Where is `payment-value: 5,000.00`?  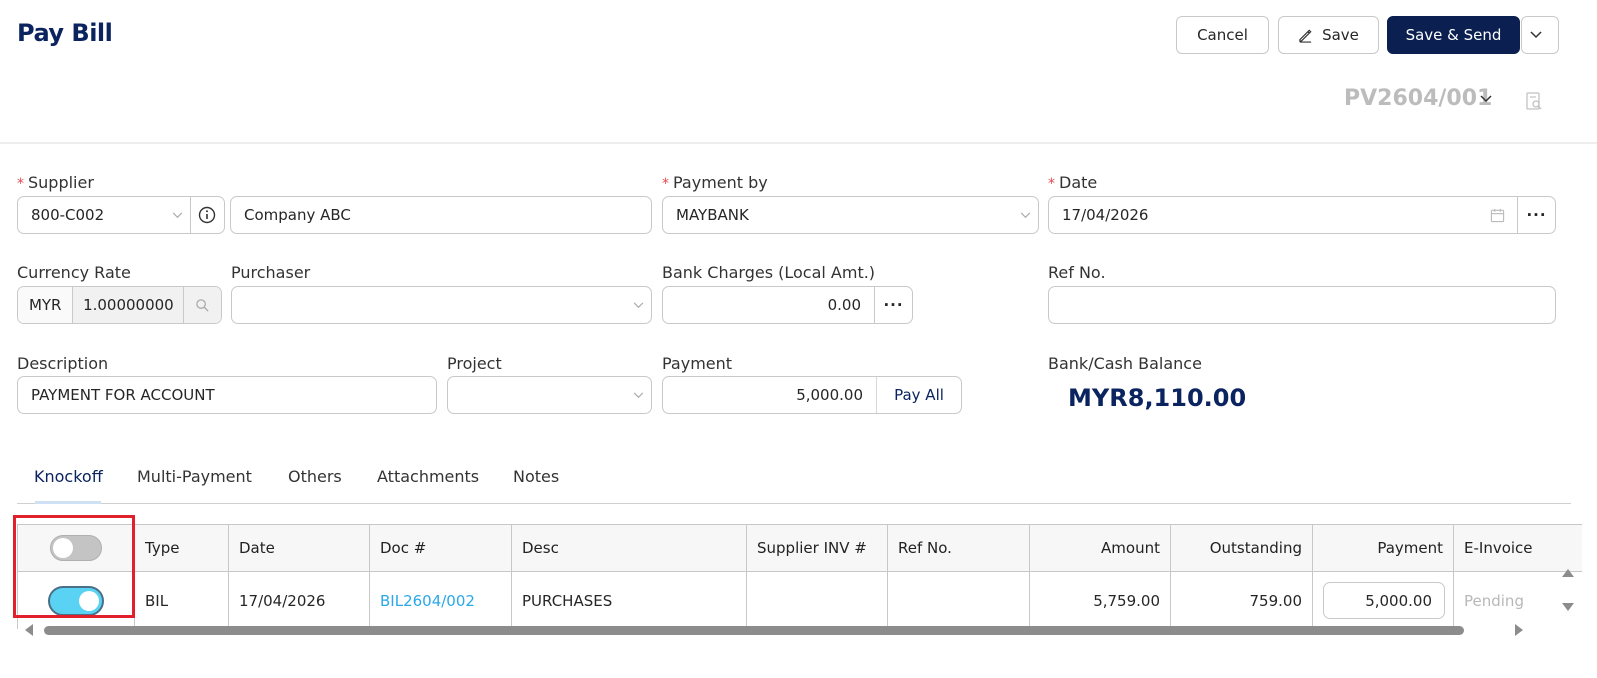 payment-value: 5,000.00 is located at coordinates (829, 395).